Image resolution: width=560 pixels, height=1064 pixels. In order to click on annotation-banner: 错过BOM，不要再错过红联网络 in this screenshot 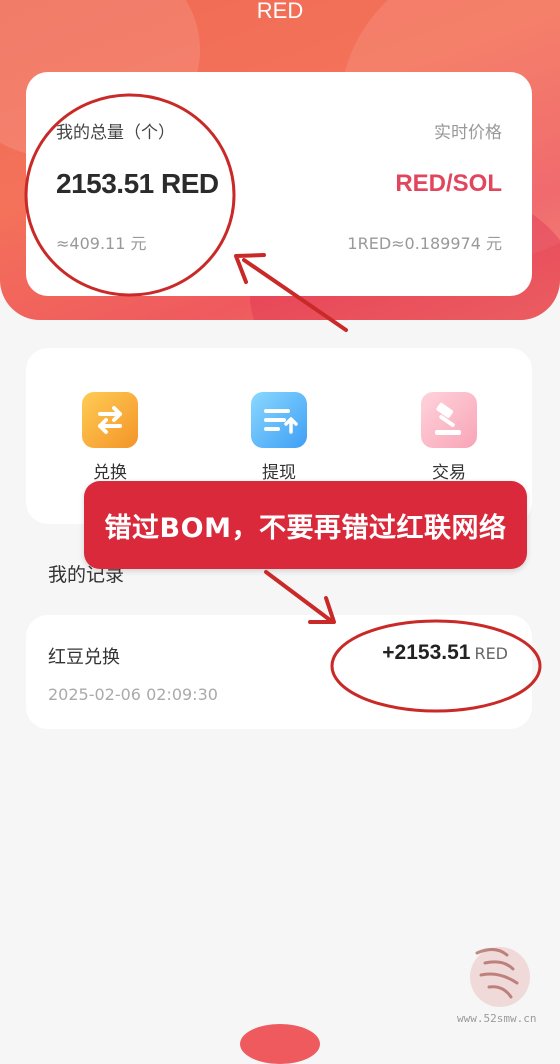, I will do `click(305, 525)`.